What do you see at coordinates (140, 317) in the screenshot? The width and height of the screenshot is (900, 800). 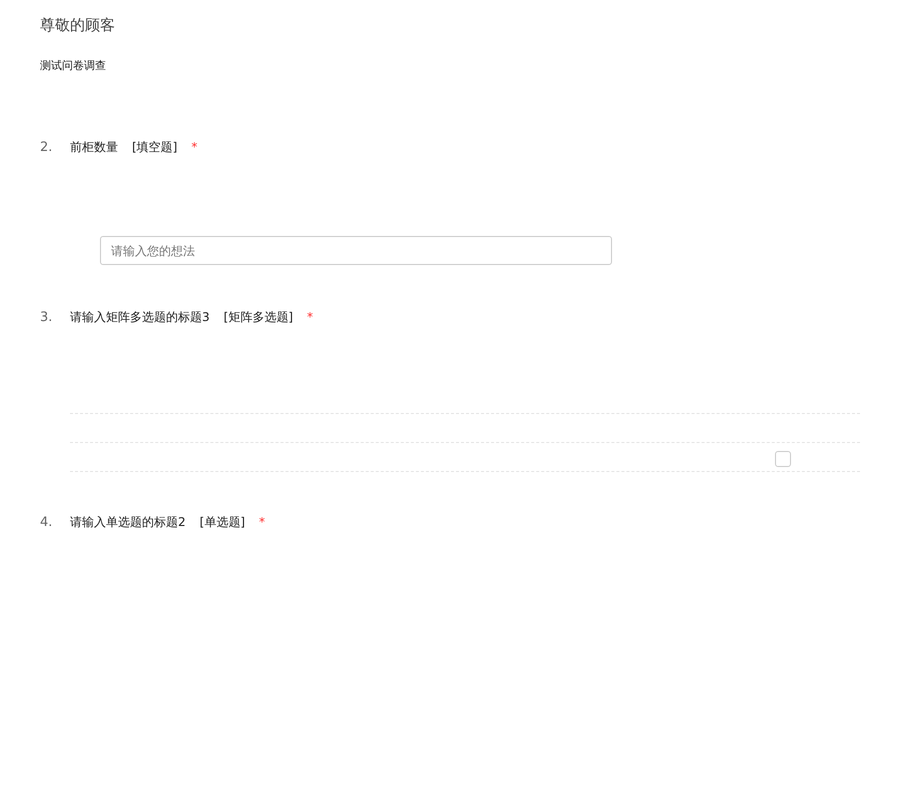 I see `question-title: 请输入矩阵多选题的标题3` at bounding box center [140, 317].